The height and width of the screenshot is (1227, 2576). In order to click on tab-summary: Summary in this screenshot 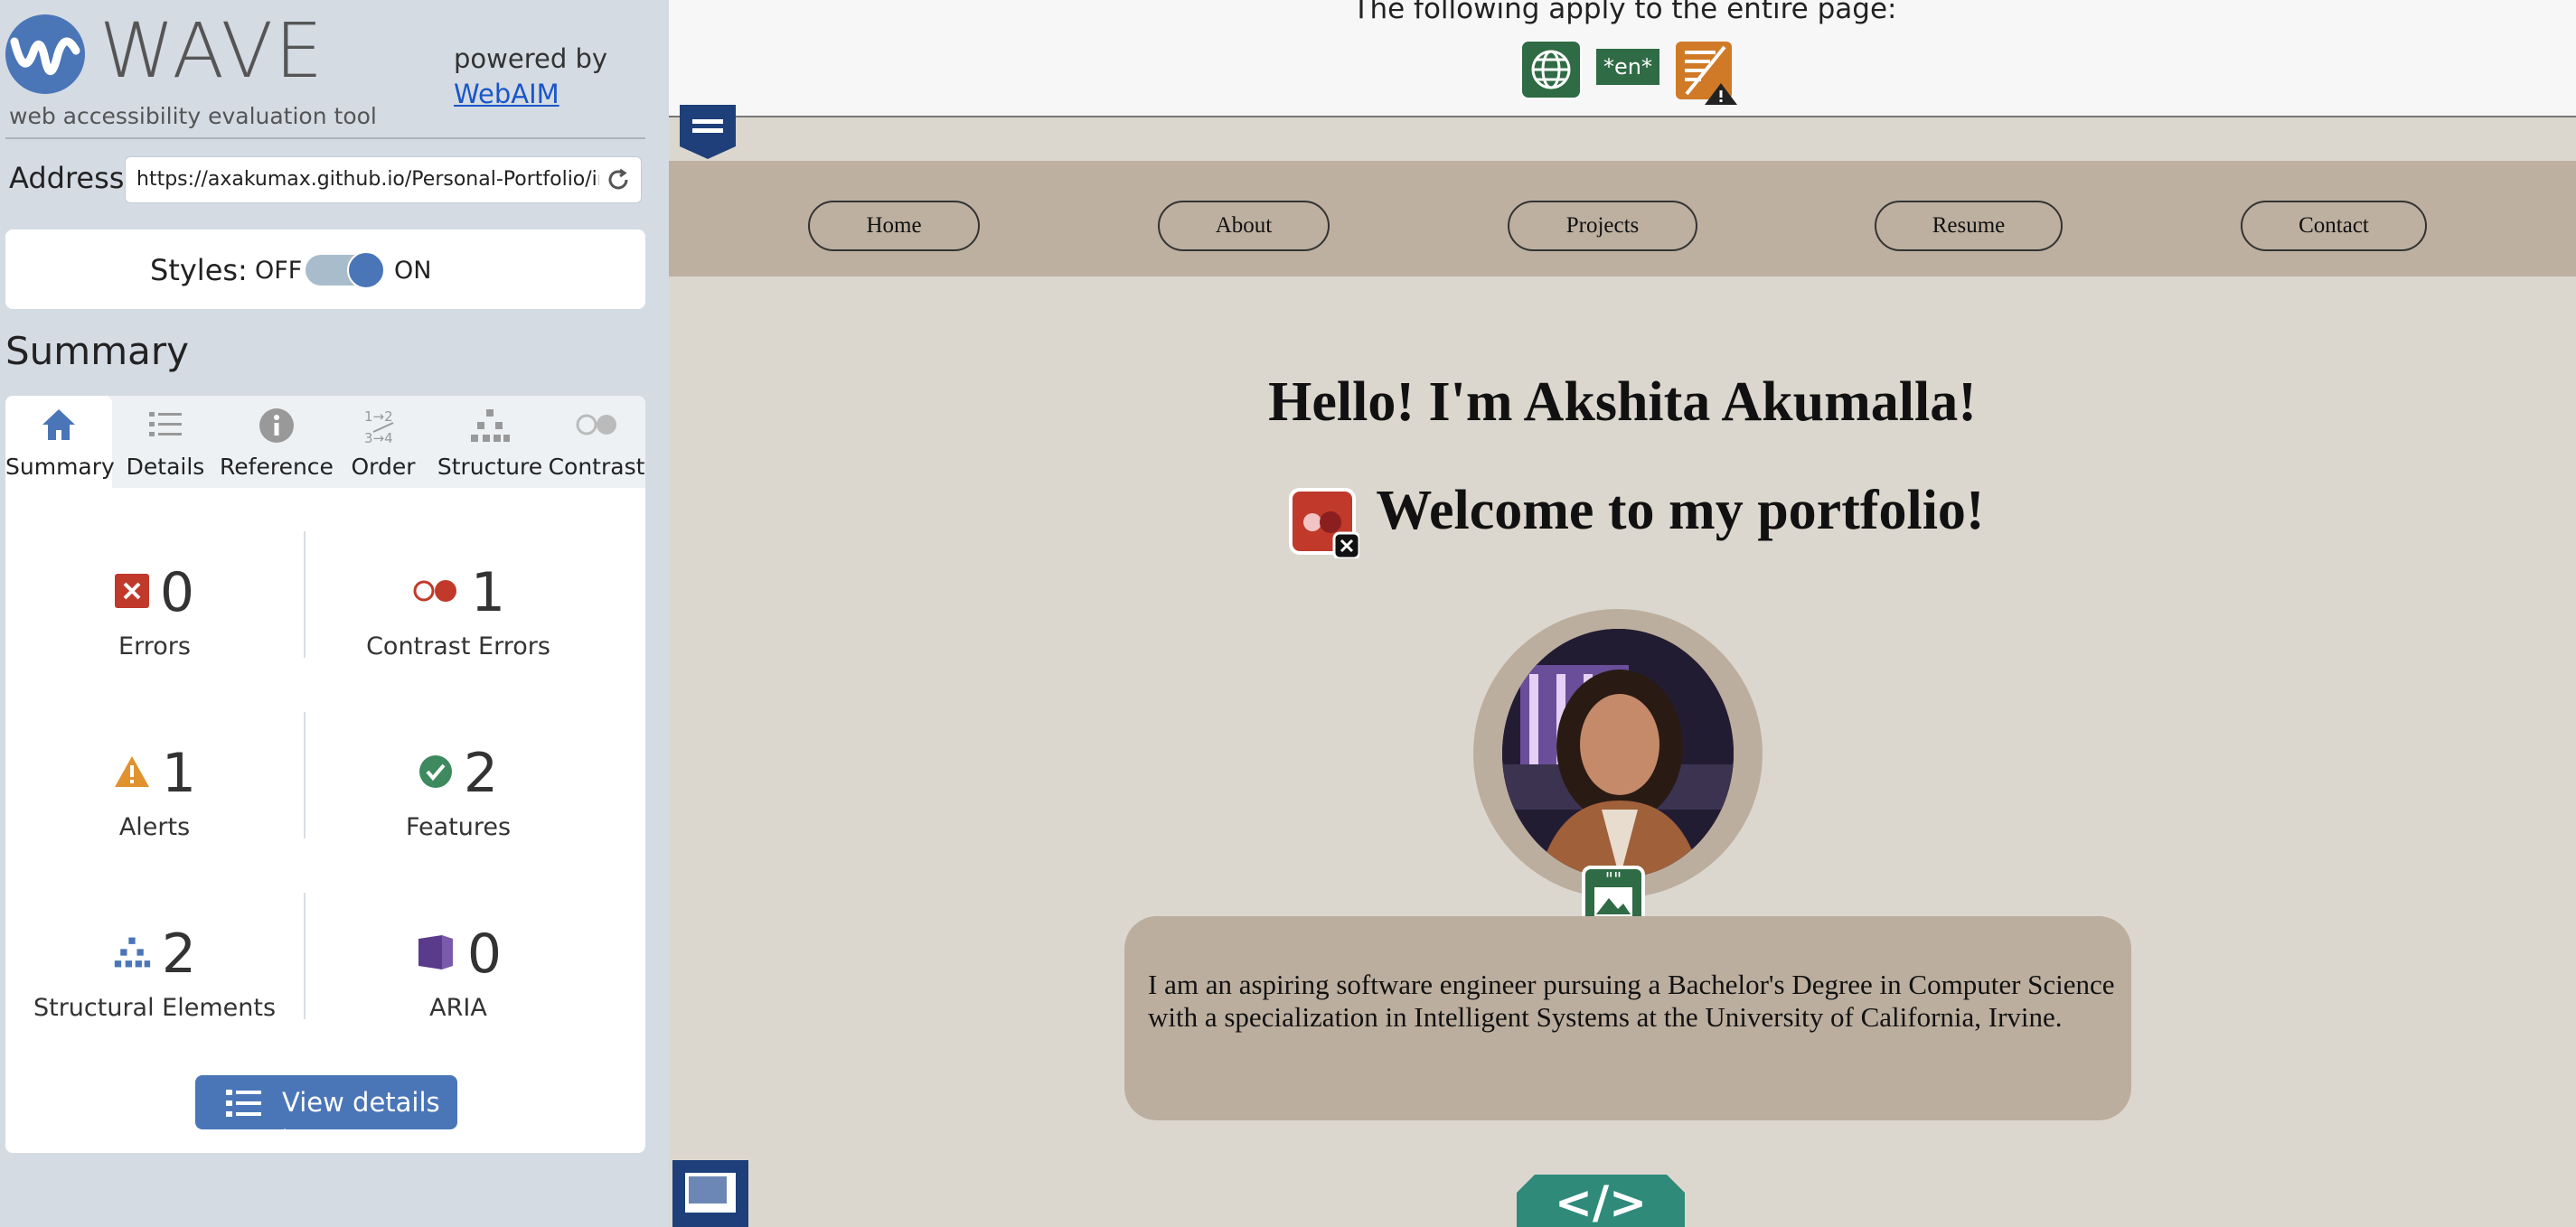, I will do `click(60, 442)`.